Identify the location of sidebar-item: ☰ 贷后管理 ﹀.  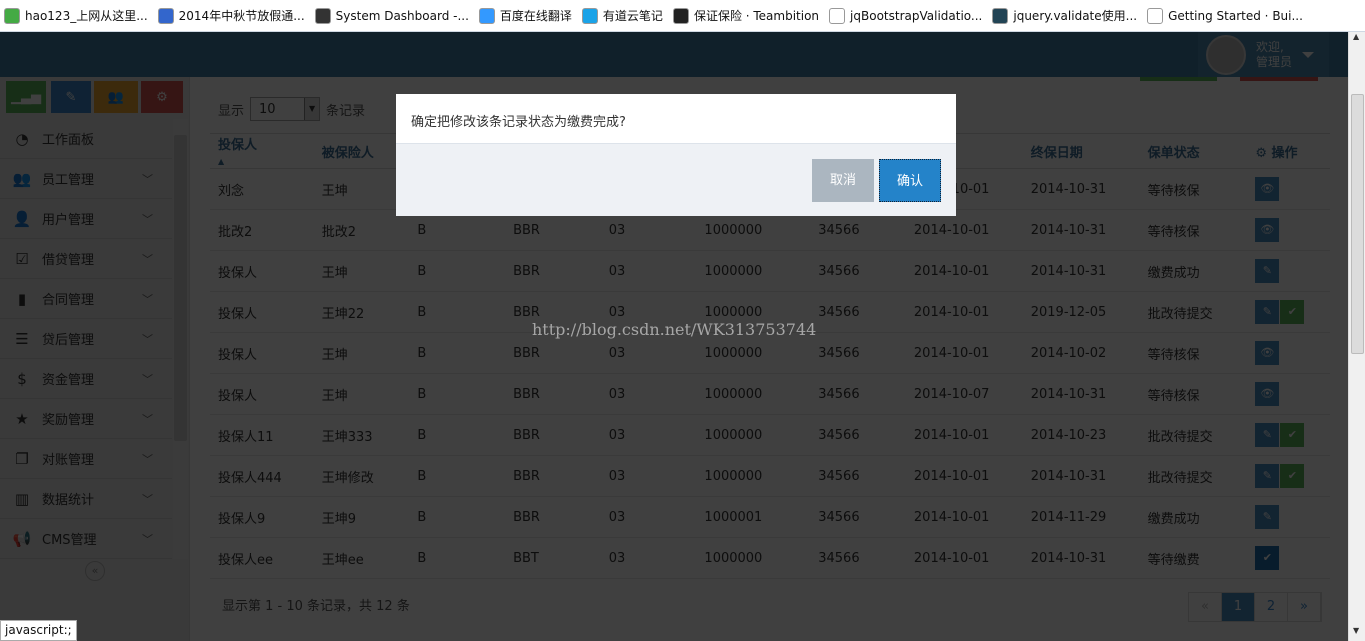
(86, 339).